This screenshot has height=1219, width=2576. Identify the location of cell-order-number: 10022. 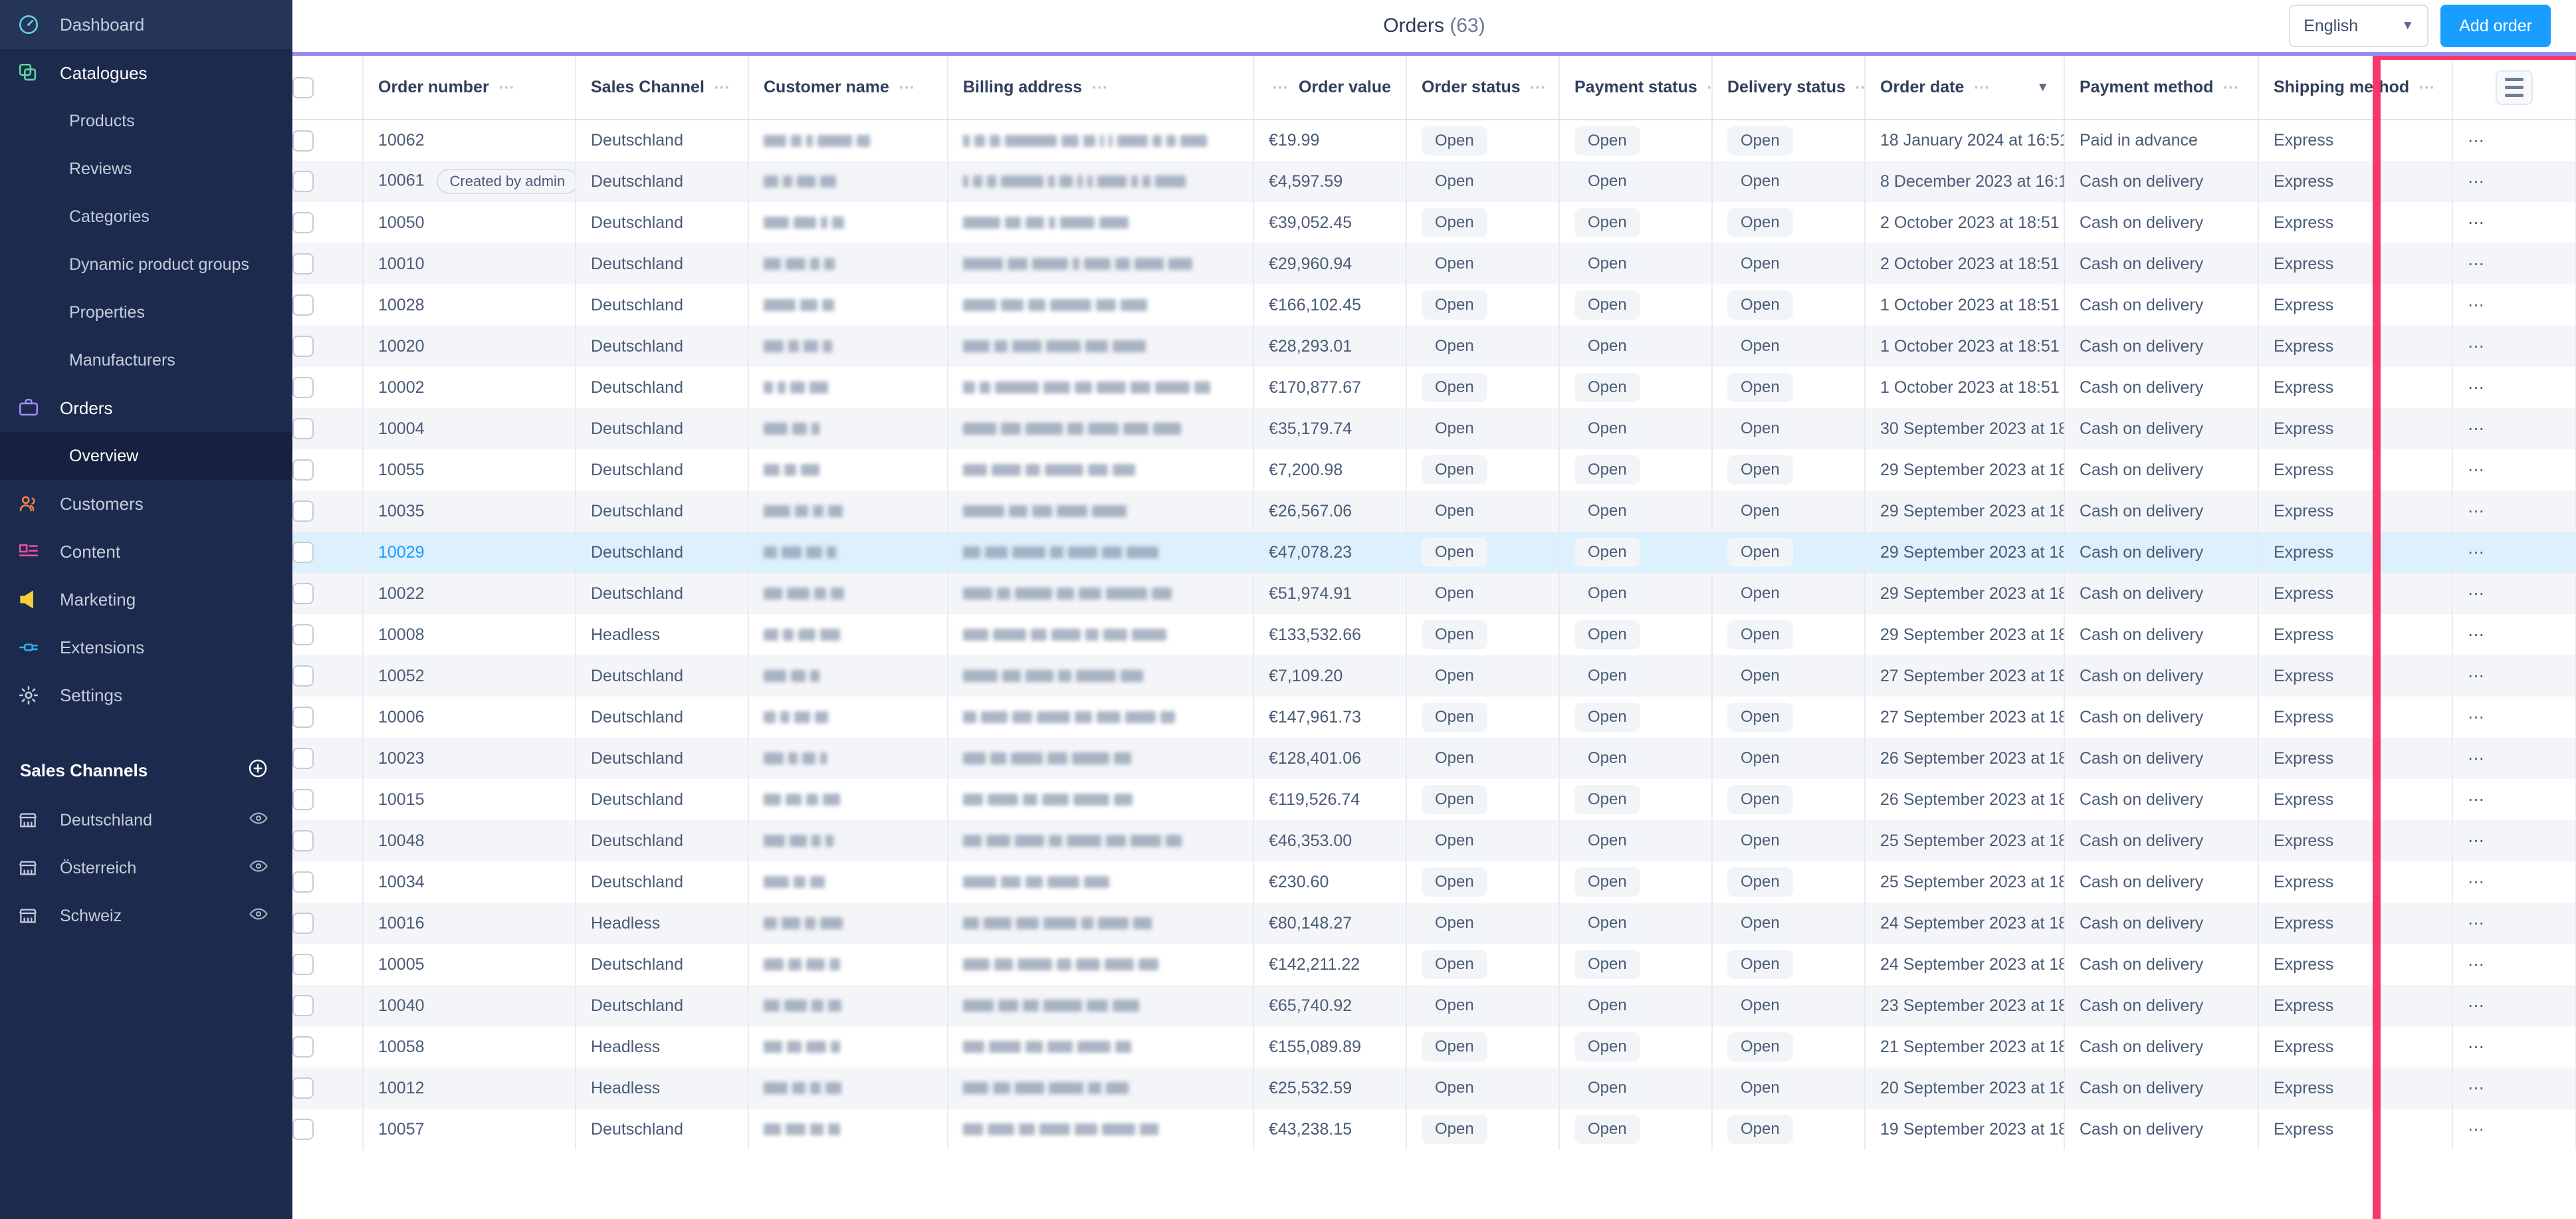
(469, 593).